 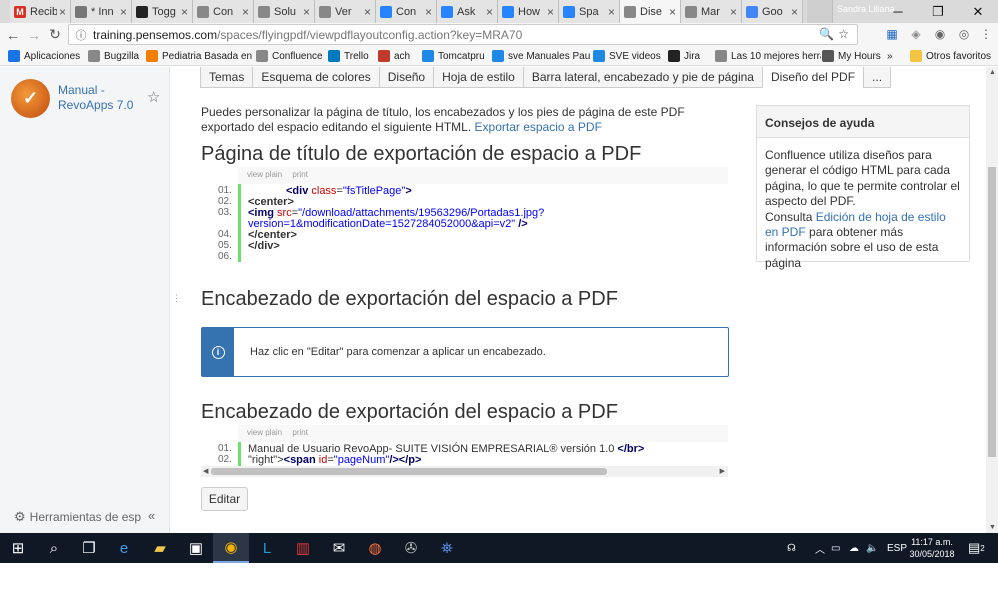 I want to click on back-button: ←, so click(x=13, y=34).